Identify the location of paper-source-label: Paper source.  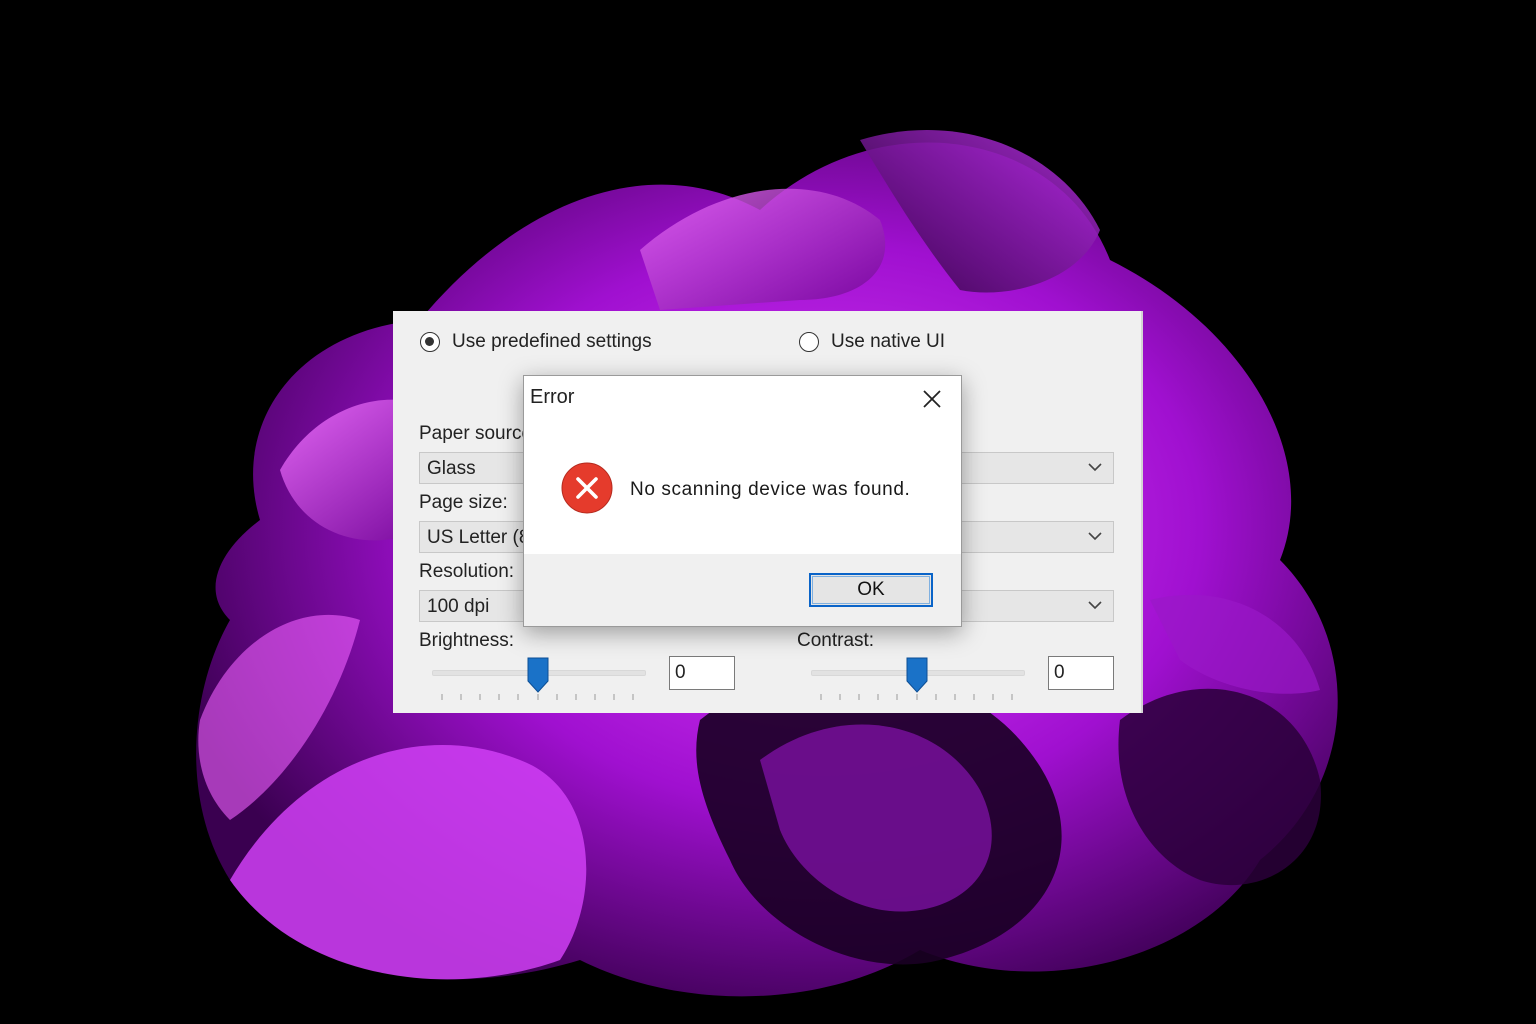
(476, 433).